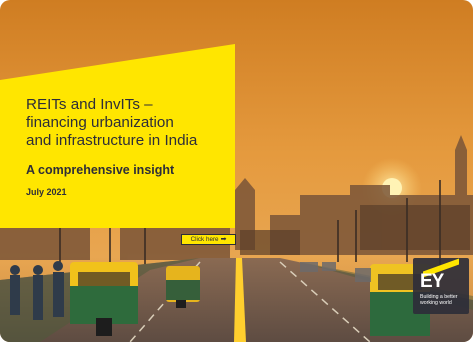 Image resolution: width=473 pixels, height=342 pixels. I want to click on arrow-right-icon: ➡, so click(223, 239).